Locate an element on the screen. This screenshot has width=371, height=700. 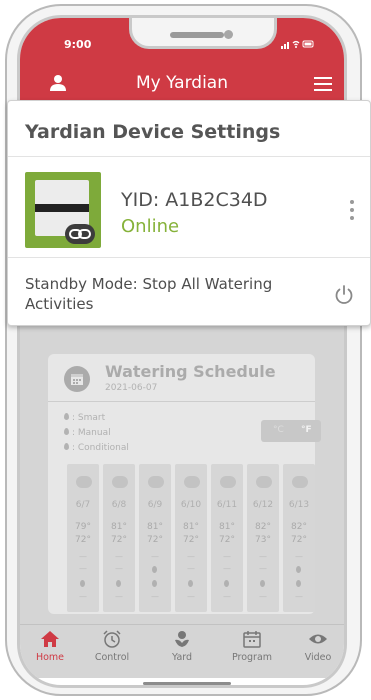
forecast-day: 6/10 81° 72° — — — is located at coordinates (191, 538).